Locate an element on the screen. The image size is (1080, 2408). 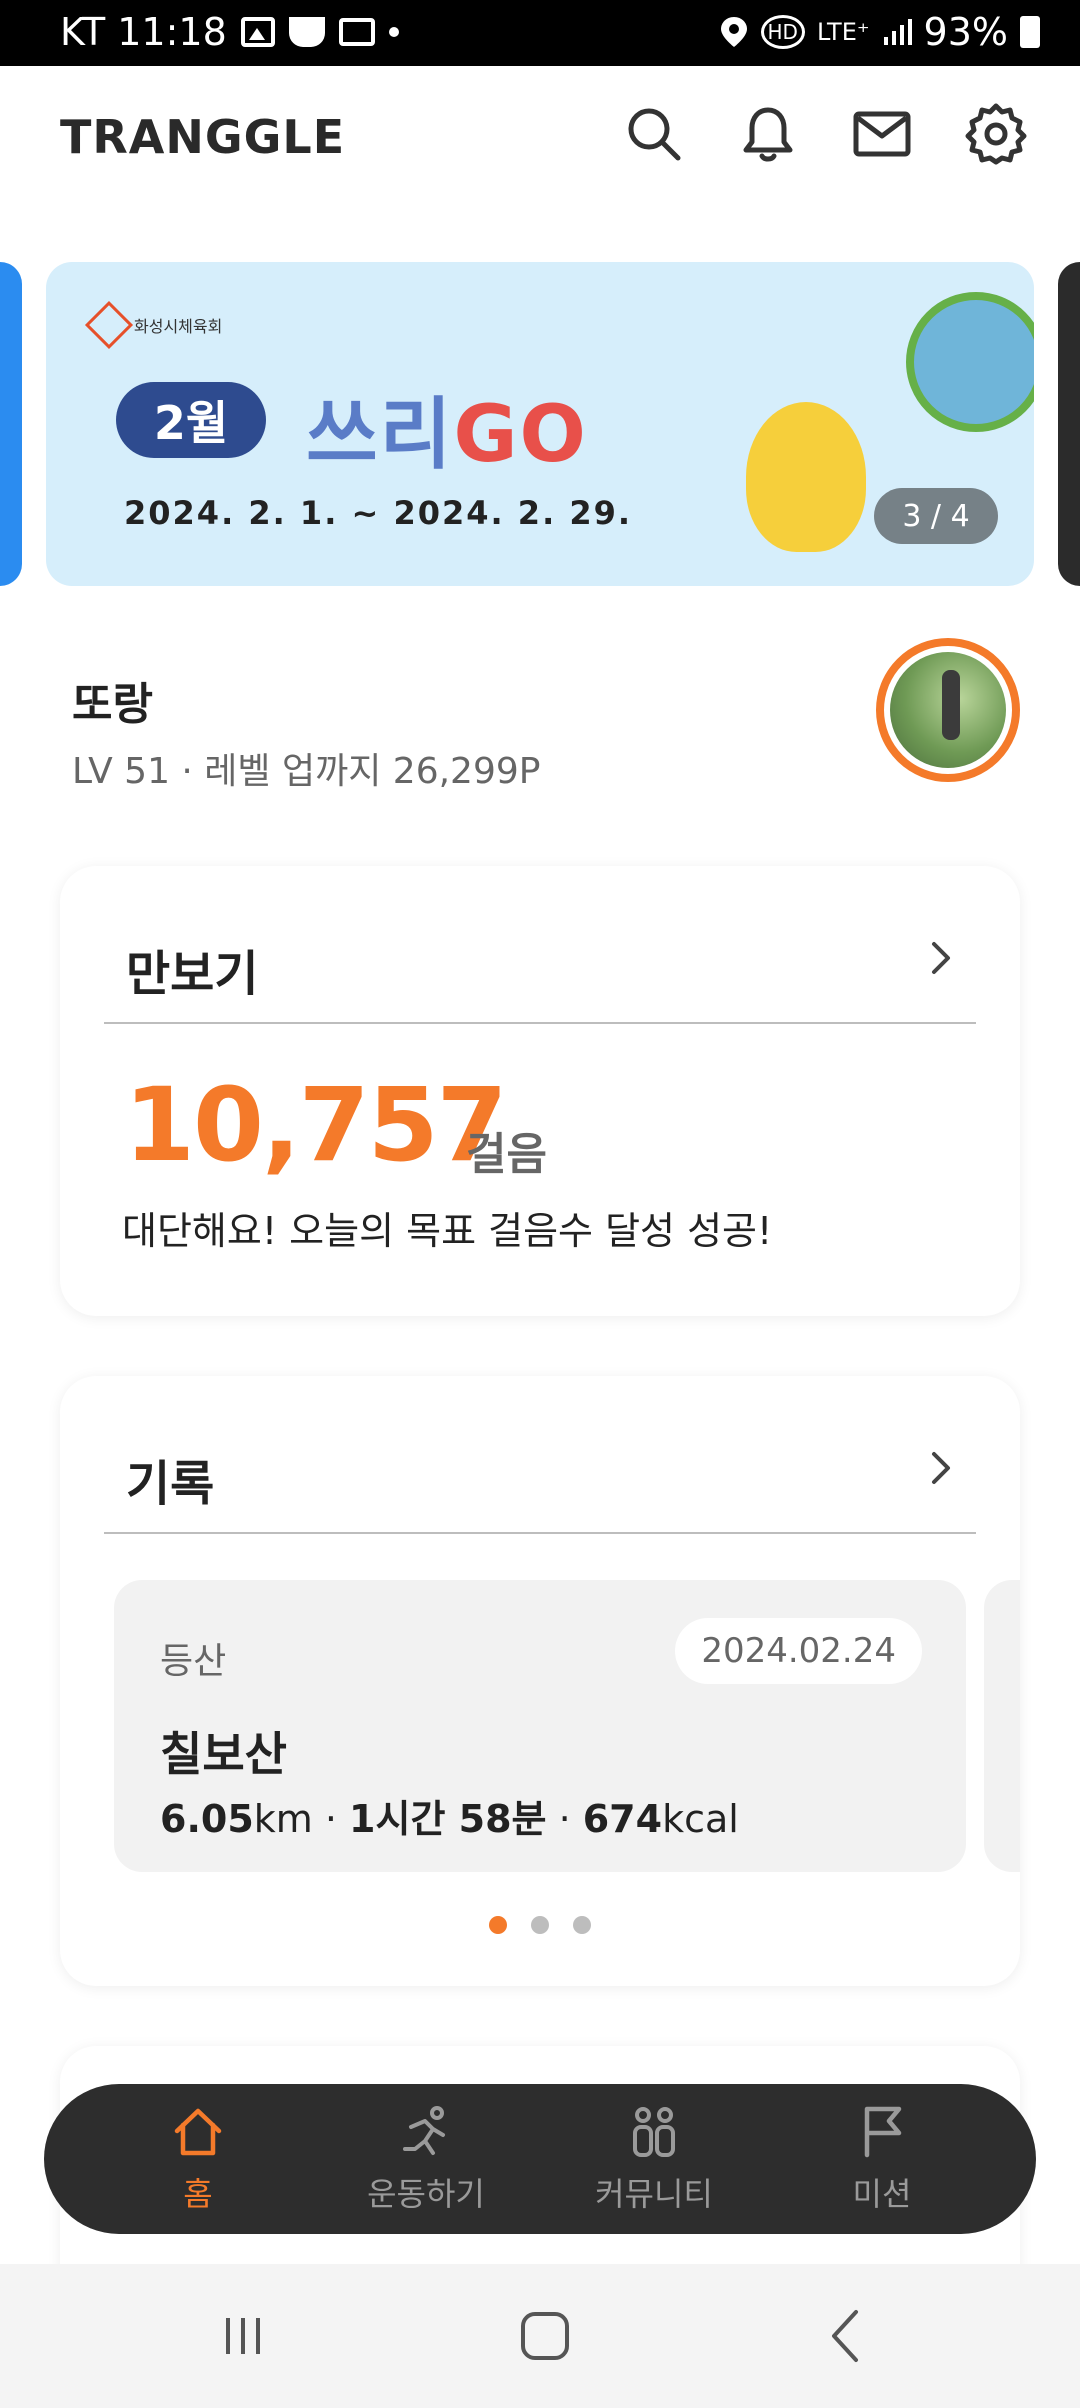
banner-title: 쓰리GO is located at coordinates (447, 428).